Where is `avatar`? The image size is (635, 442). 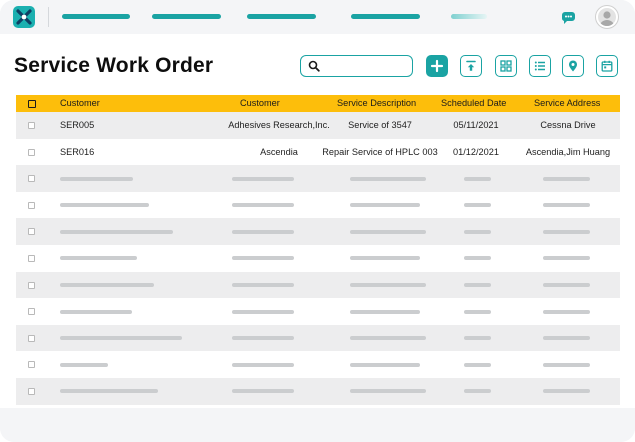
avatar is located at coordinates (607, 17).